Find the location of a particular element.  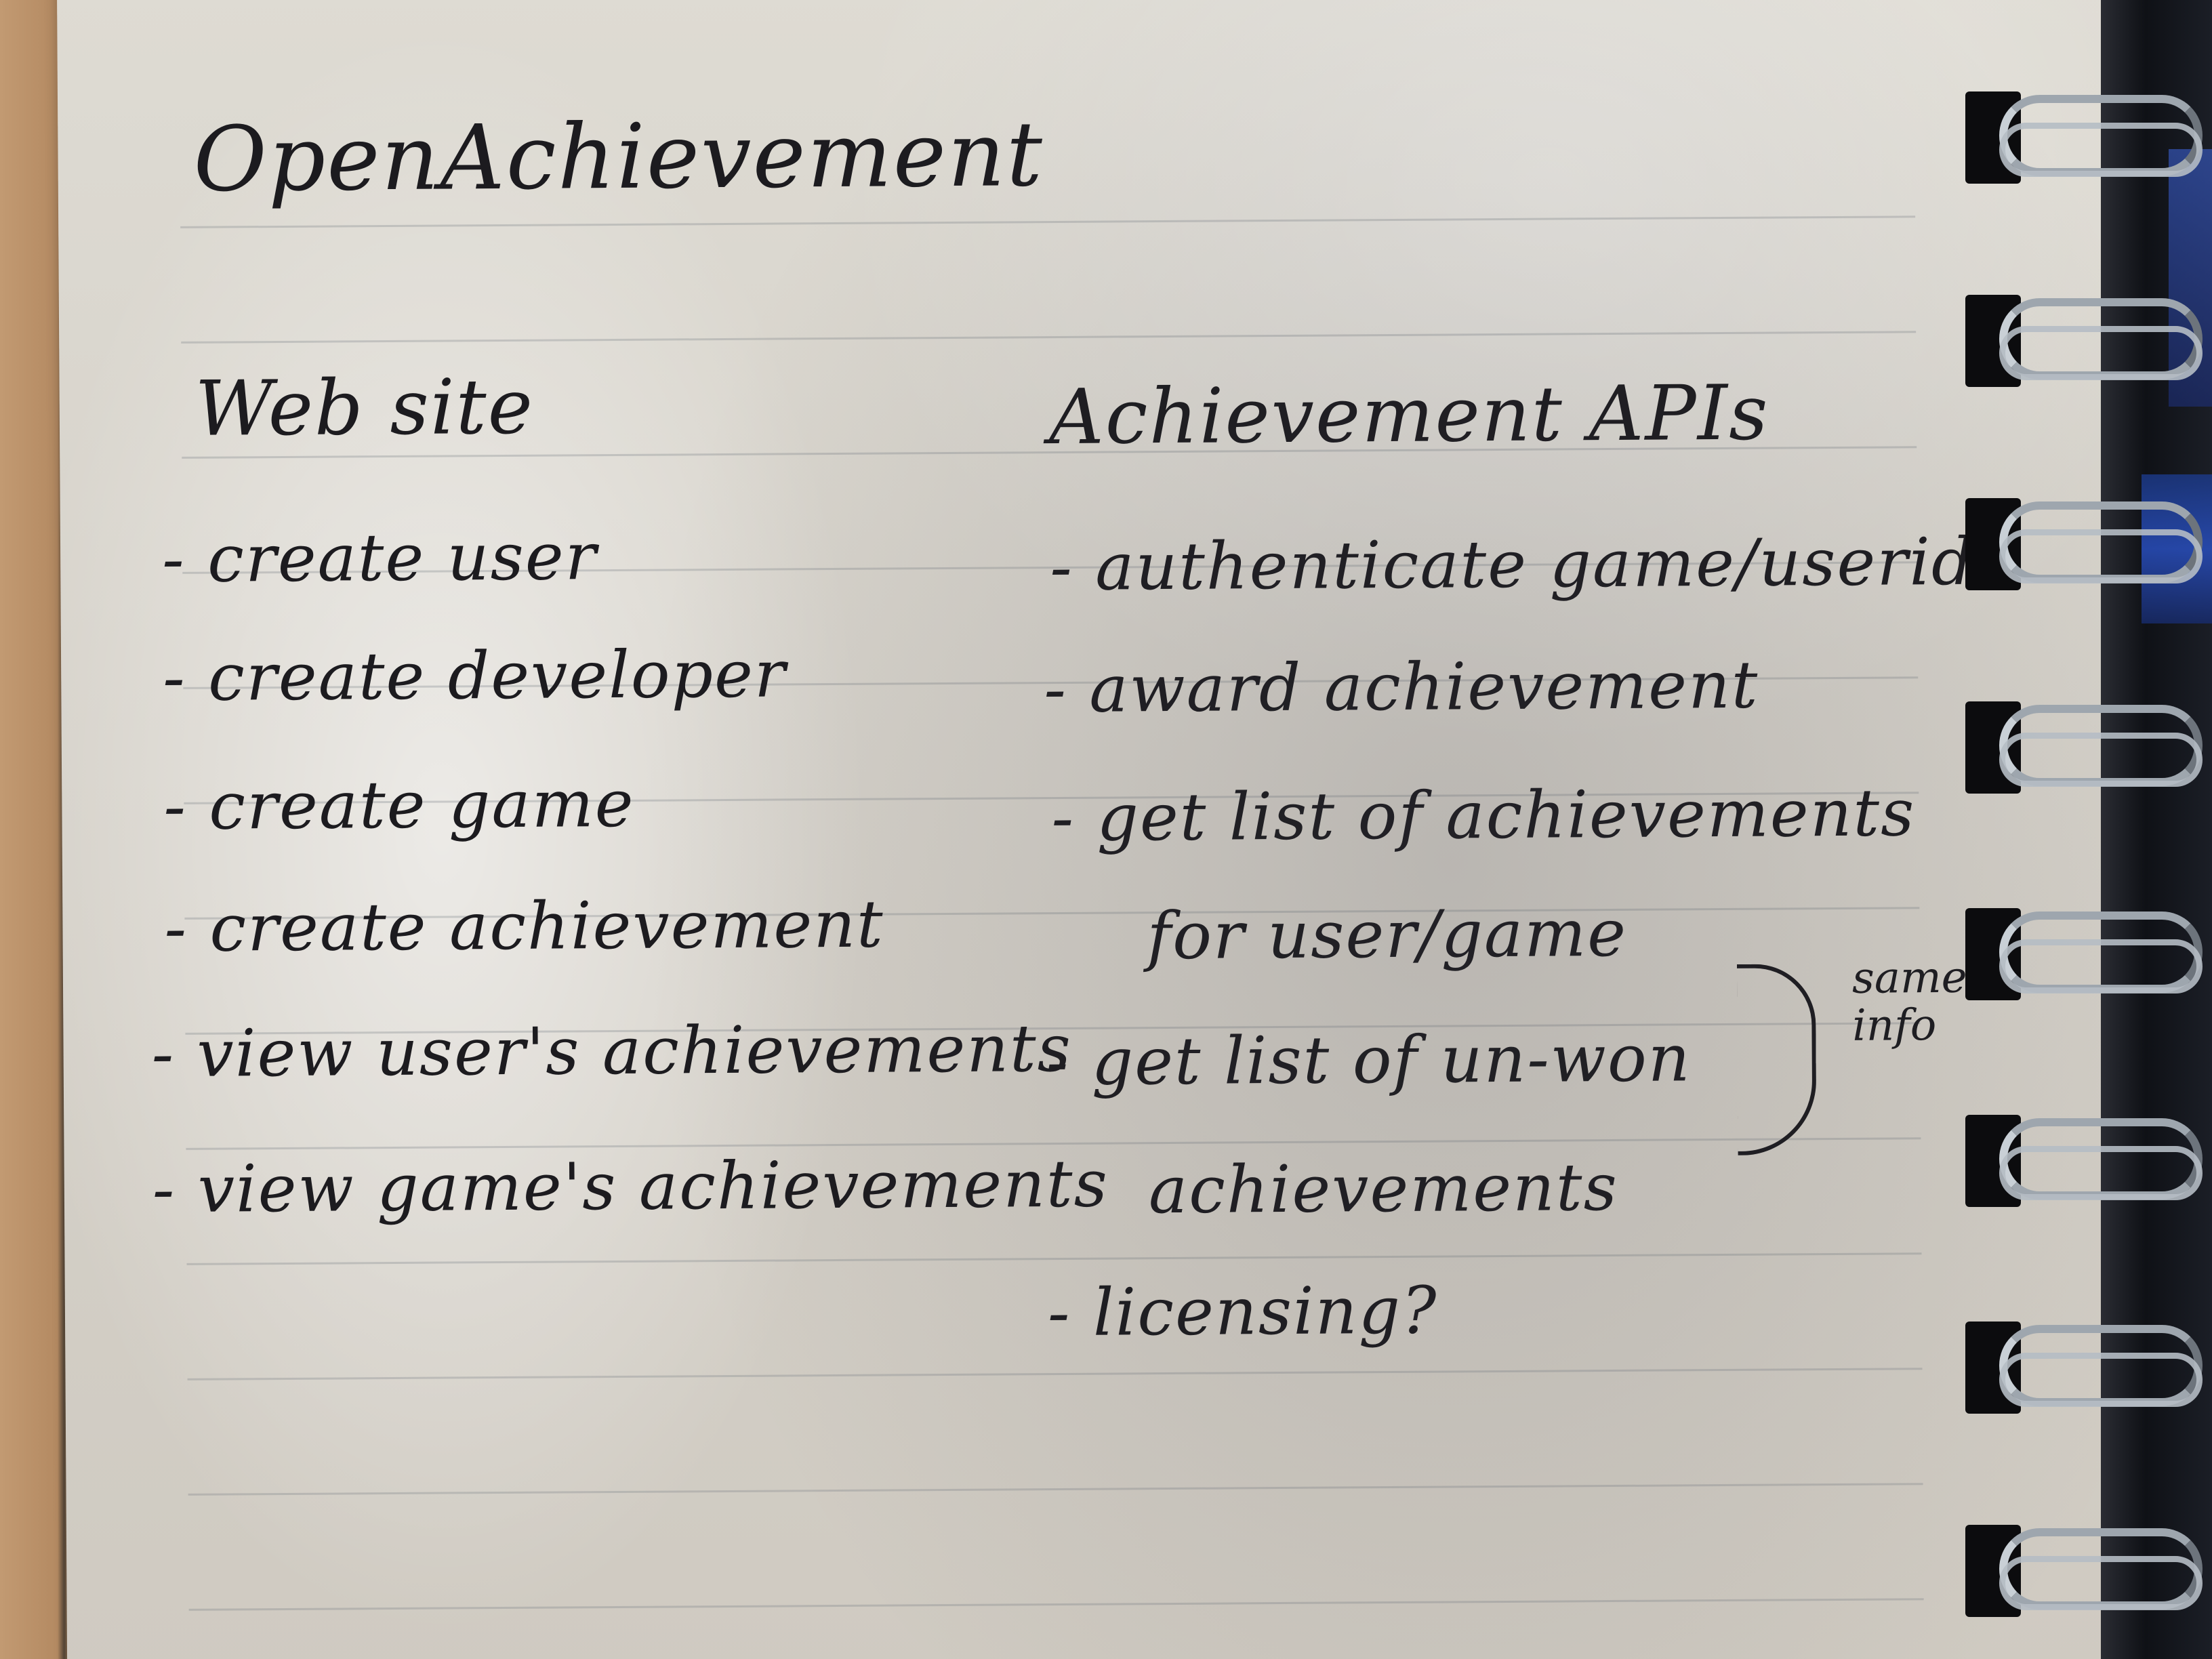

web-site-item: - view user's achievements is located at coordinates (612, 1051).